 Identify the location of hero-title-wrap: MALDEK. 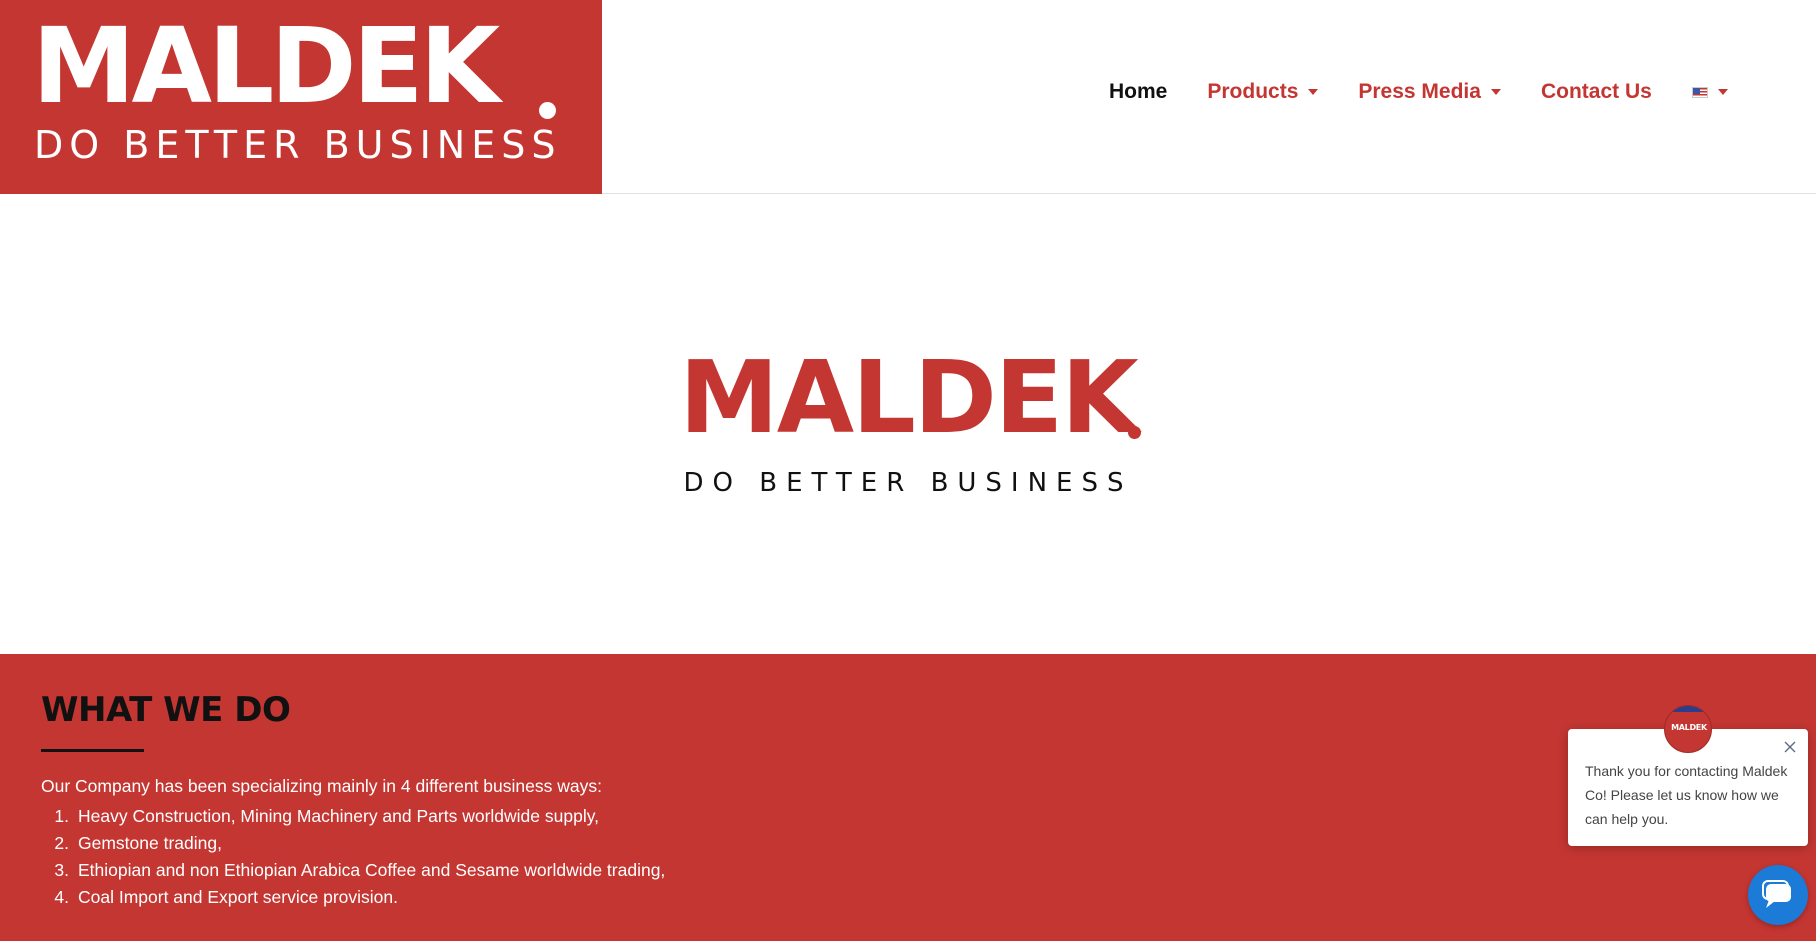
(908, 398).